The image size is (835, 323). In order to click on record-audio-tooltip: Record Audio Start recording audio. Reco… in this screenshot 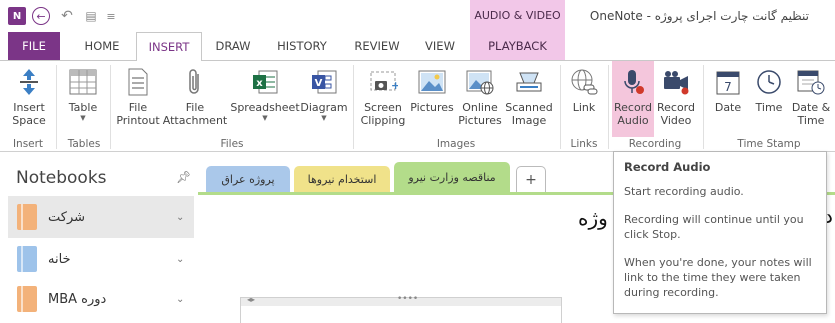, I will do `click(720, 232)`.